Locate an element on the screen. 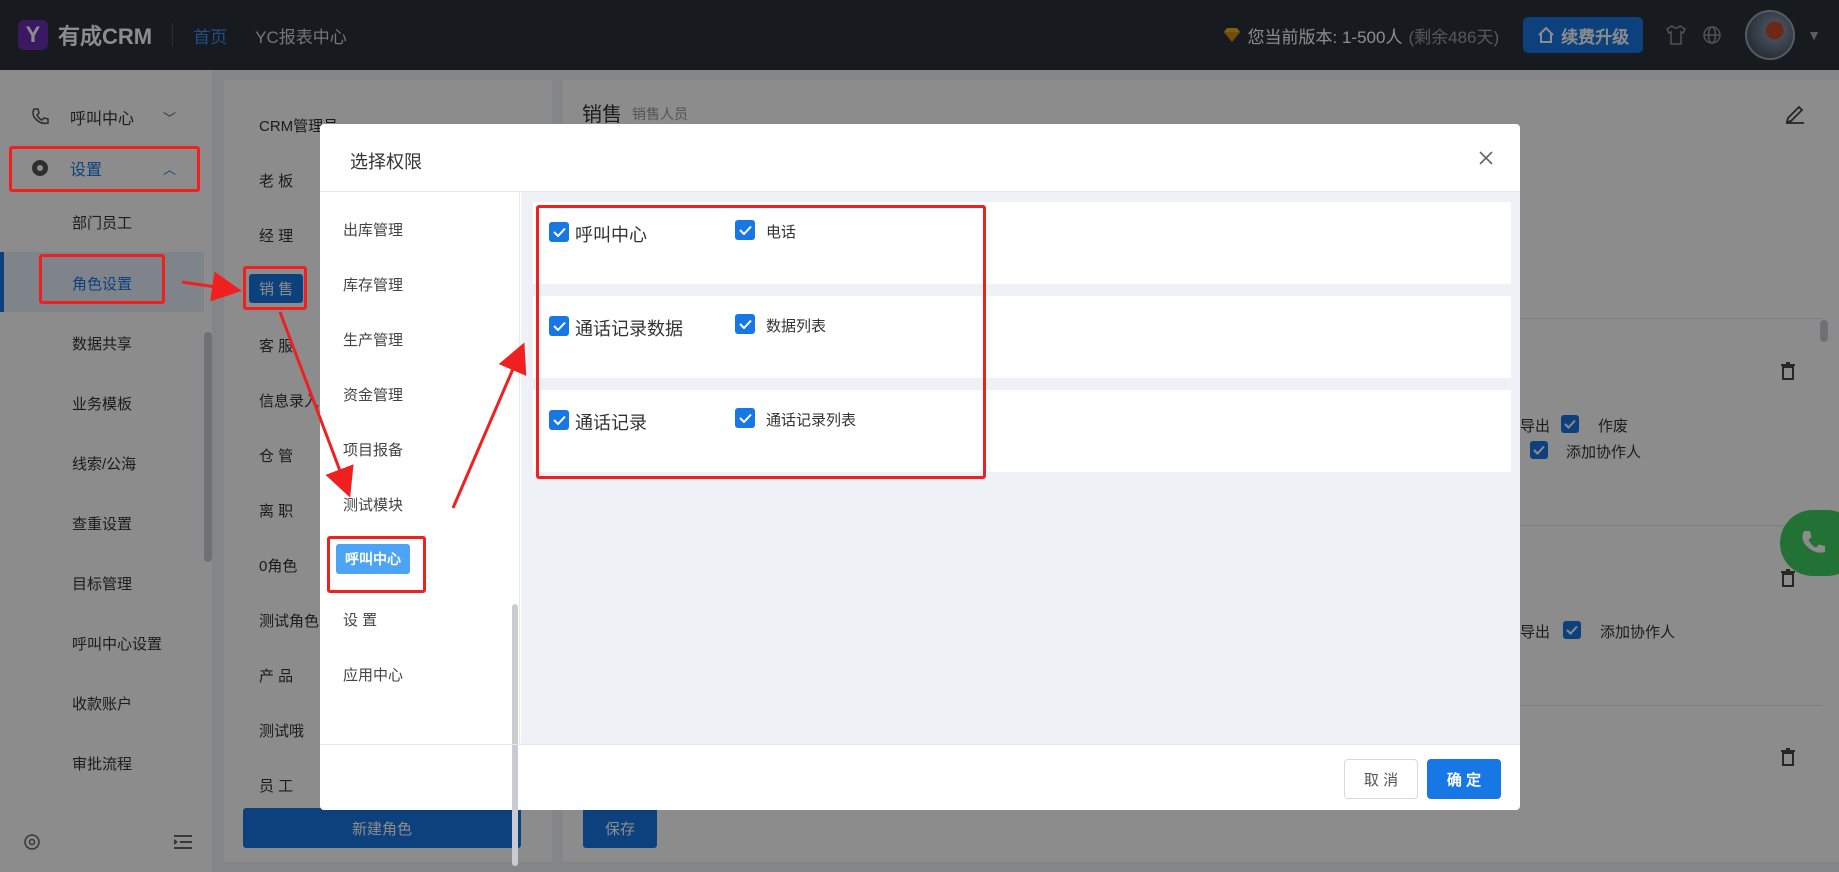  permission-sub-label: 数据列表 is located at coordinates (796, 326).